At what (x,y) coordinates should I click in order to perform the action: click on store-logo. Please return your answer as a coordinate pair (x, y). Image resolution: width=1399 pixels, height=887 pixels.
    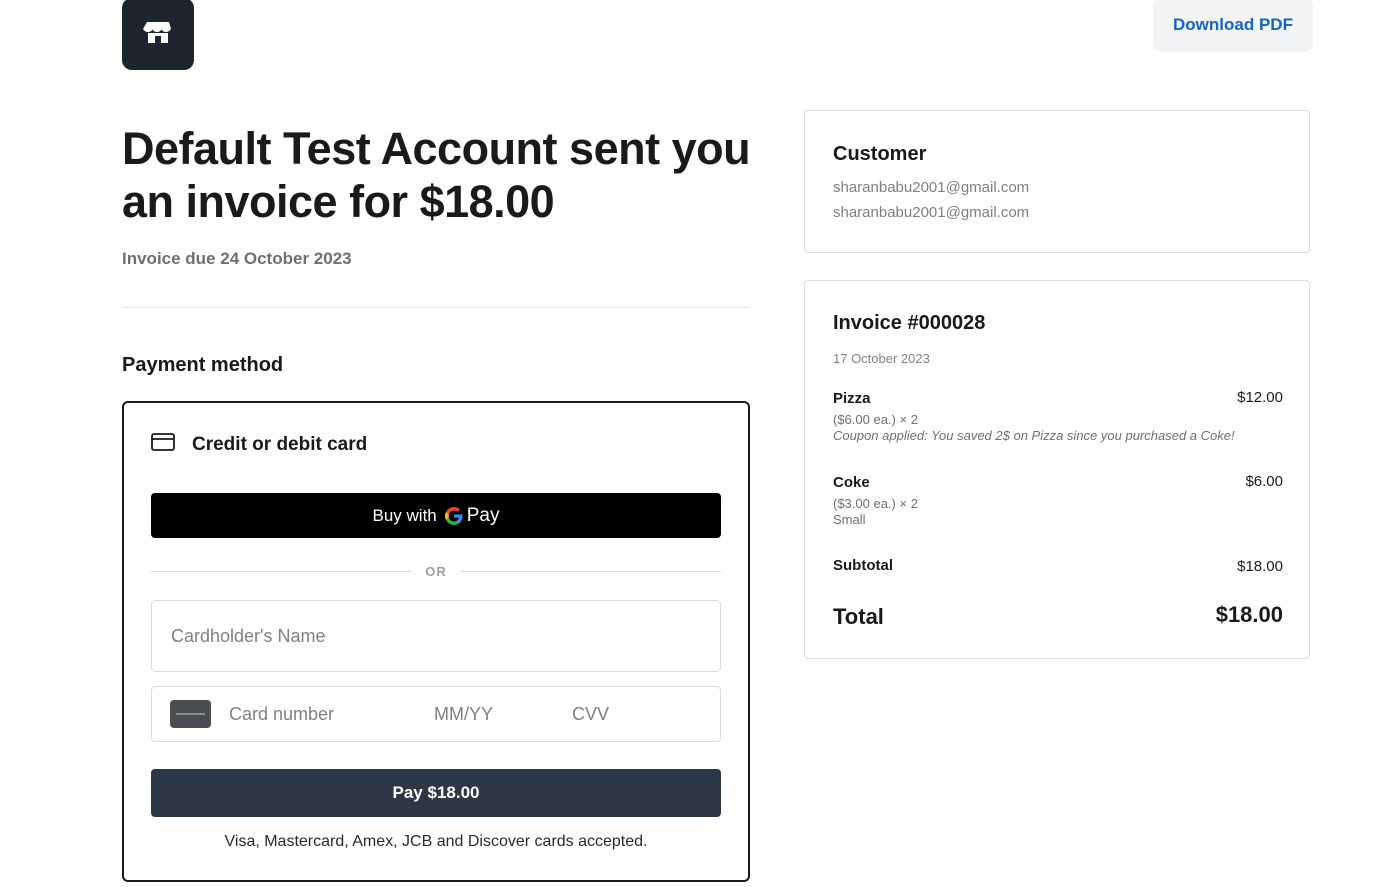
    Looking at the image, I should click on (158, 35).